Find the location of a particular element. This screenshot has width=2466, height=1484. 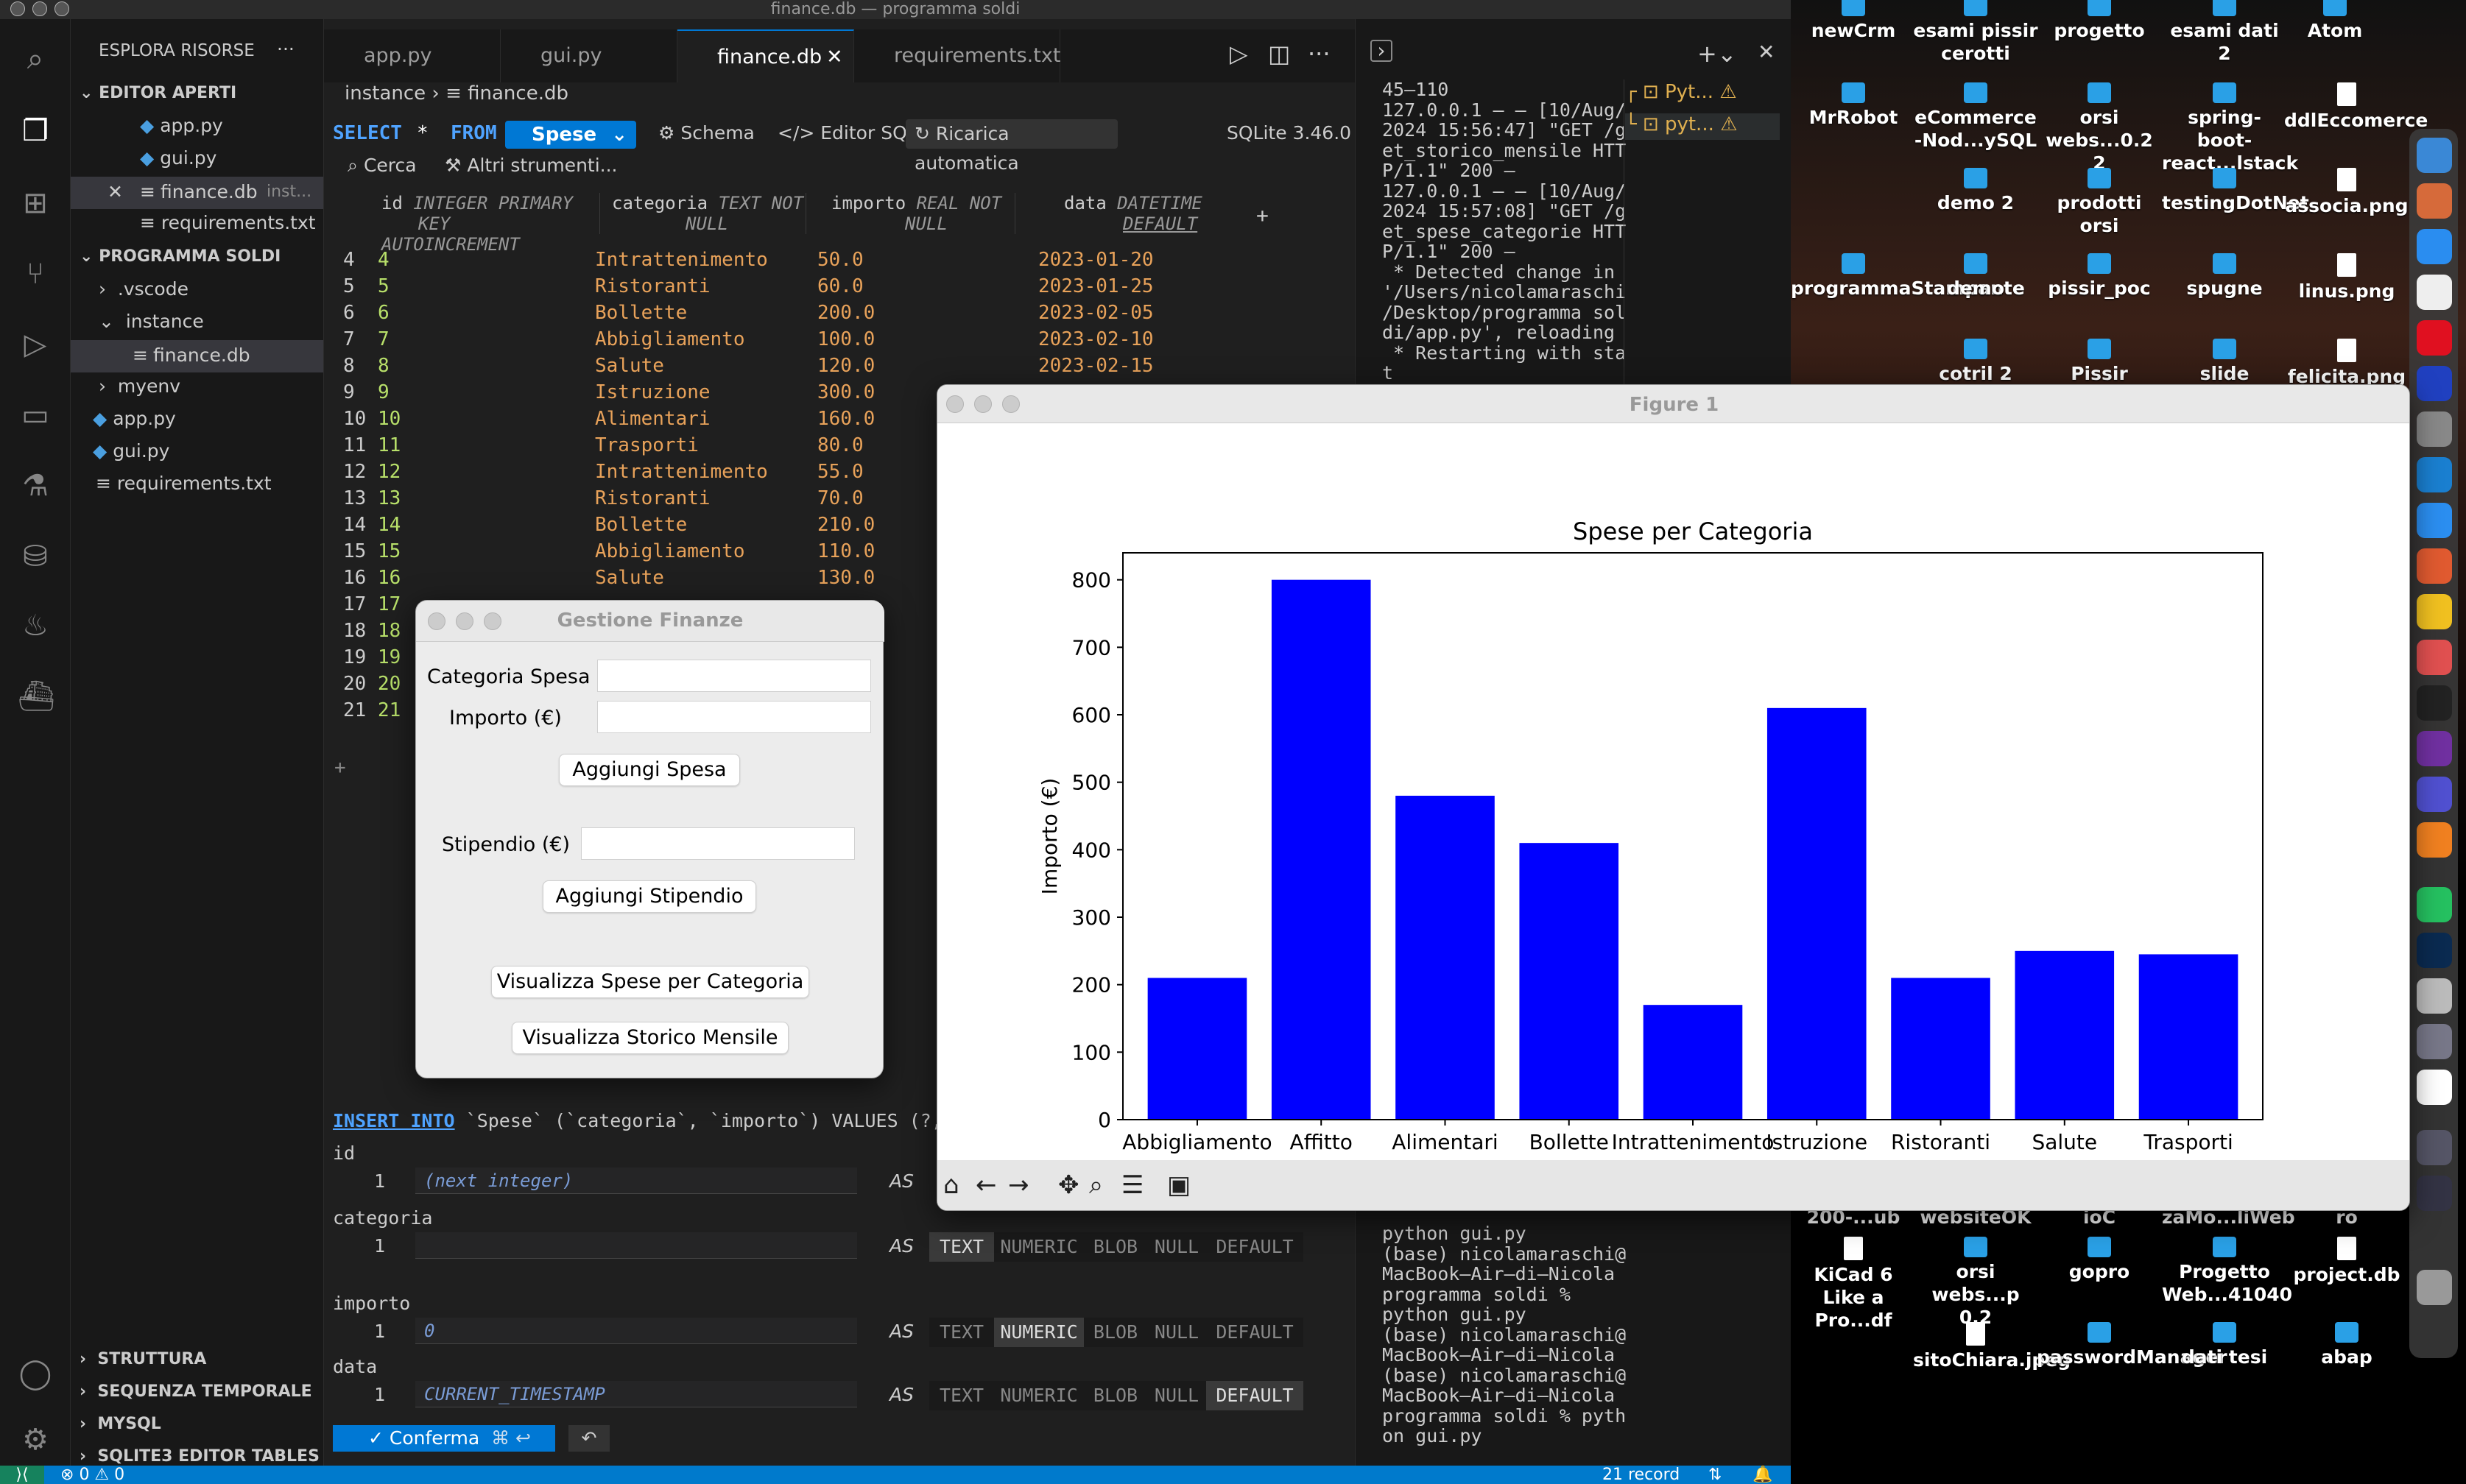

cell-categoria: Trasporti is located at coordinates (647, 445).